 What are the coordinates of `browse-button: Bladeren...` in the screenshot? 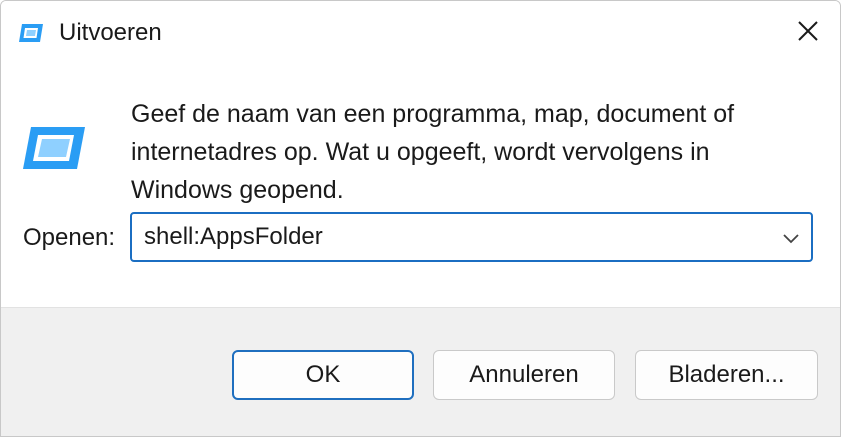 It's located at (726, 375).